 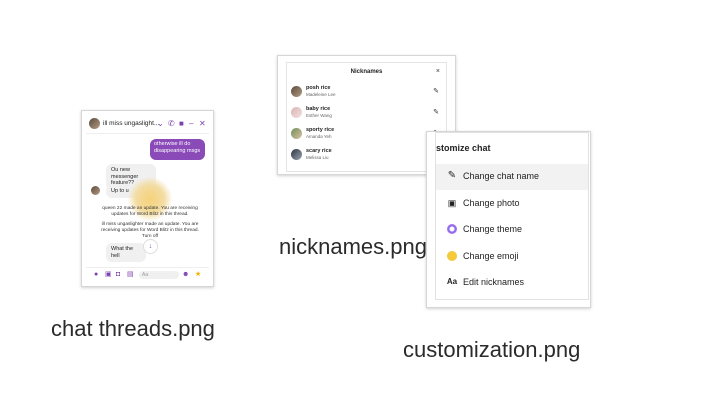 What do you see at coordinates (320, 130) in the screenshot?
I see `nickname: sporty rice` at bounding box center [320, 130].